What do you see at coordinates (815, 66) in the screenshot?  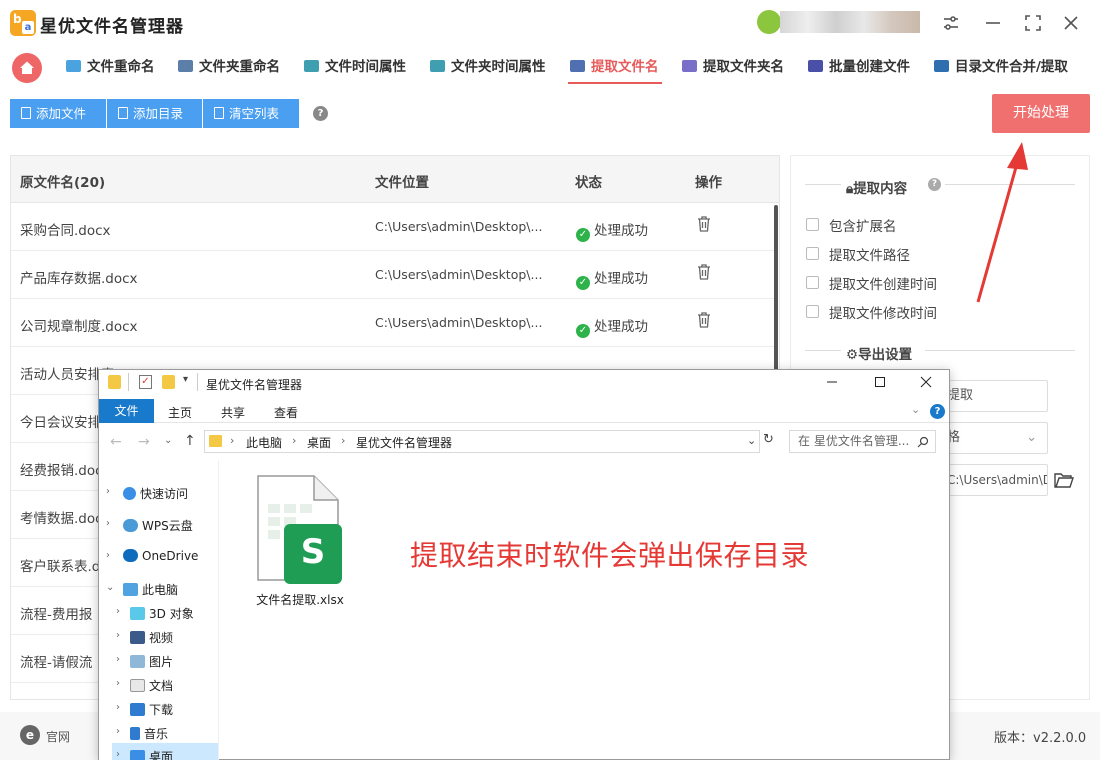 I see `batch-create-icon` at bounding box center [815, 66].